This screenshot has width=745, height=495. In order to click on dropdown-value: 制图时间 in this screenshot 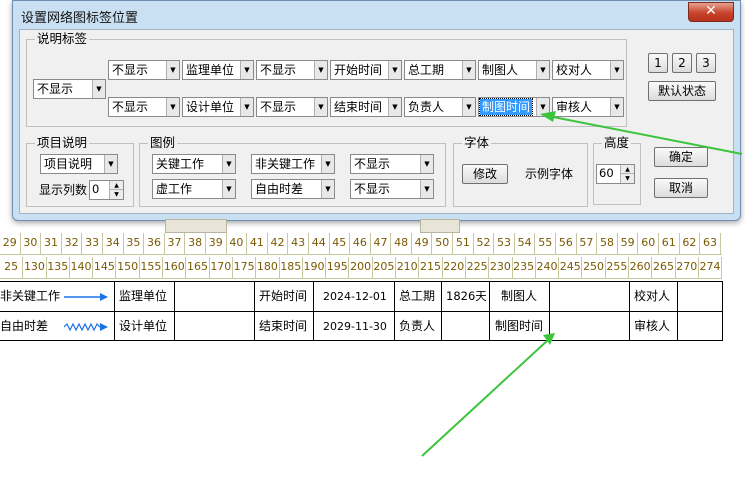, I will do `click(506, 107)`.